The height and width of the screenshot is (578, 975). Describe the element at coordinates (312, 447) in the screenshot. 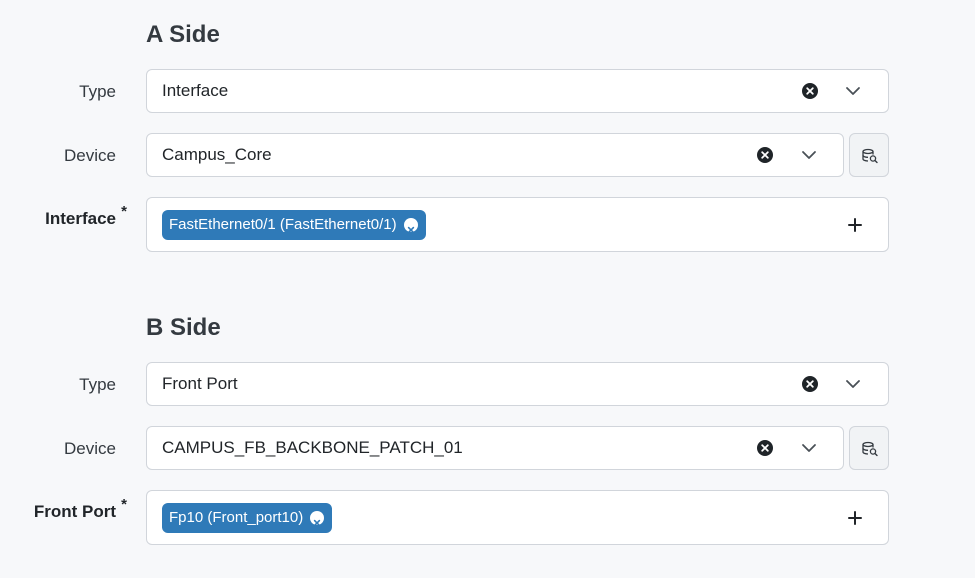

I see `b-side-device-value: CAMPUS_FB_BACKBONE_PATCH_01` at that location.